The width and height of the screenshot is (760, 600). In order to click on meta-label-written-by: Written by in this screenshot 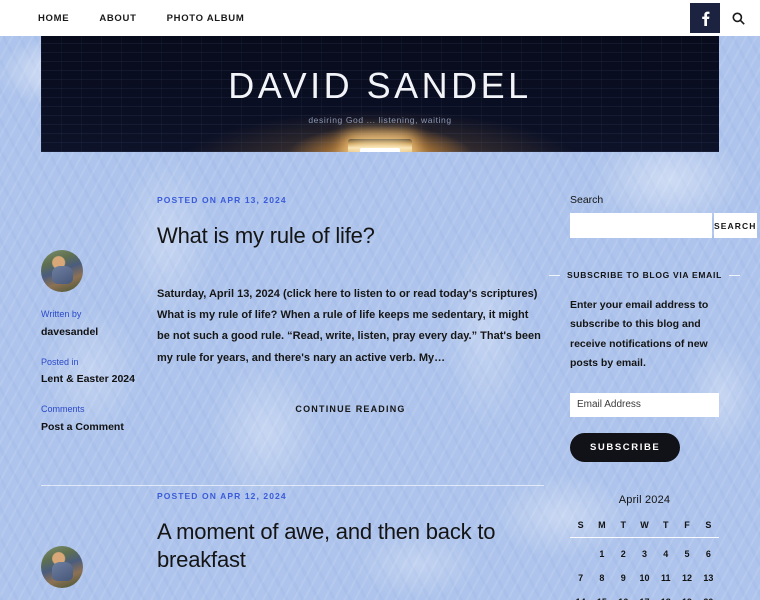, I will do `click(61, 314)`.